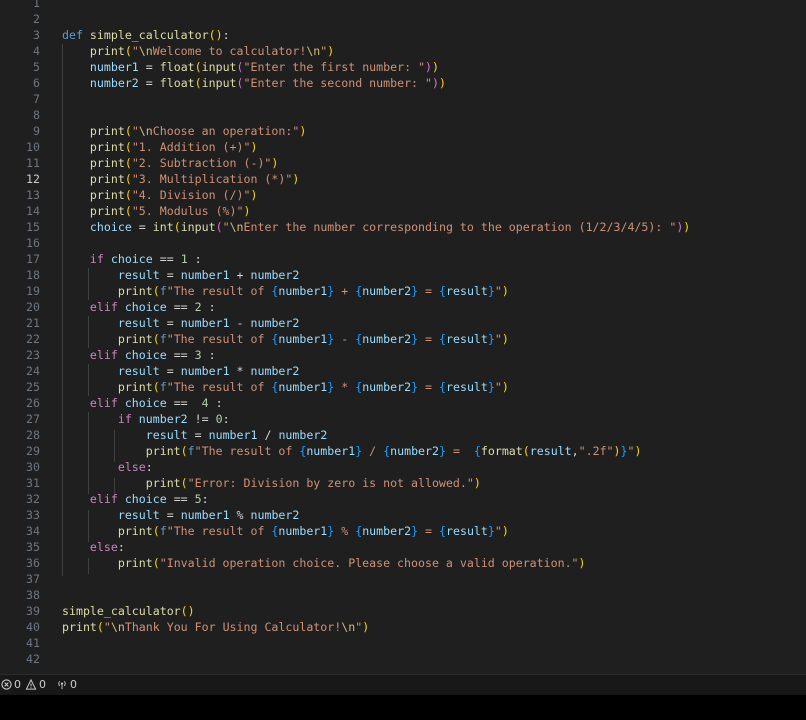 The width and height of the screenshot is (806, 720). Describe the element at coordinates (403, 211) in the screenshot. I see `code-line: 14 print("5. Modulus (%)")` at that location.